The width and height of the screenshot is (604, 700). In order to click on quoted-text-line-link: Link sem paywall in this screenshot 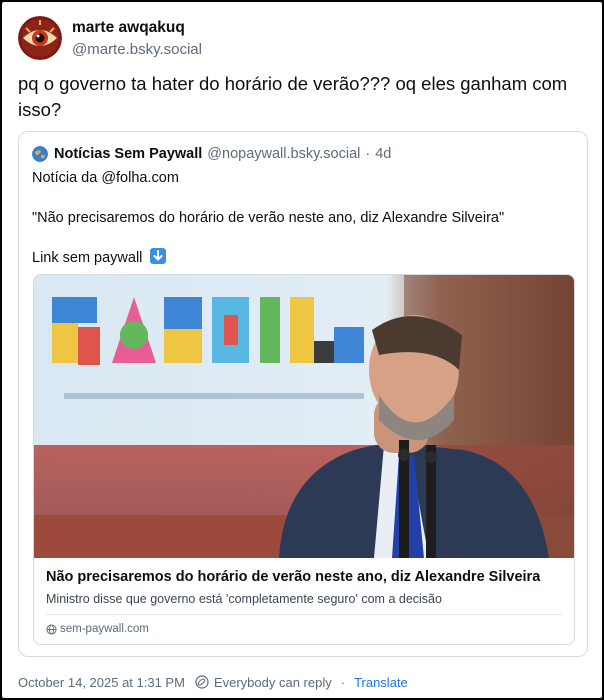, I will do `click(304, 258)`.